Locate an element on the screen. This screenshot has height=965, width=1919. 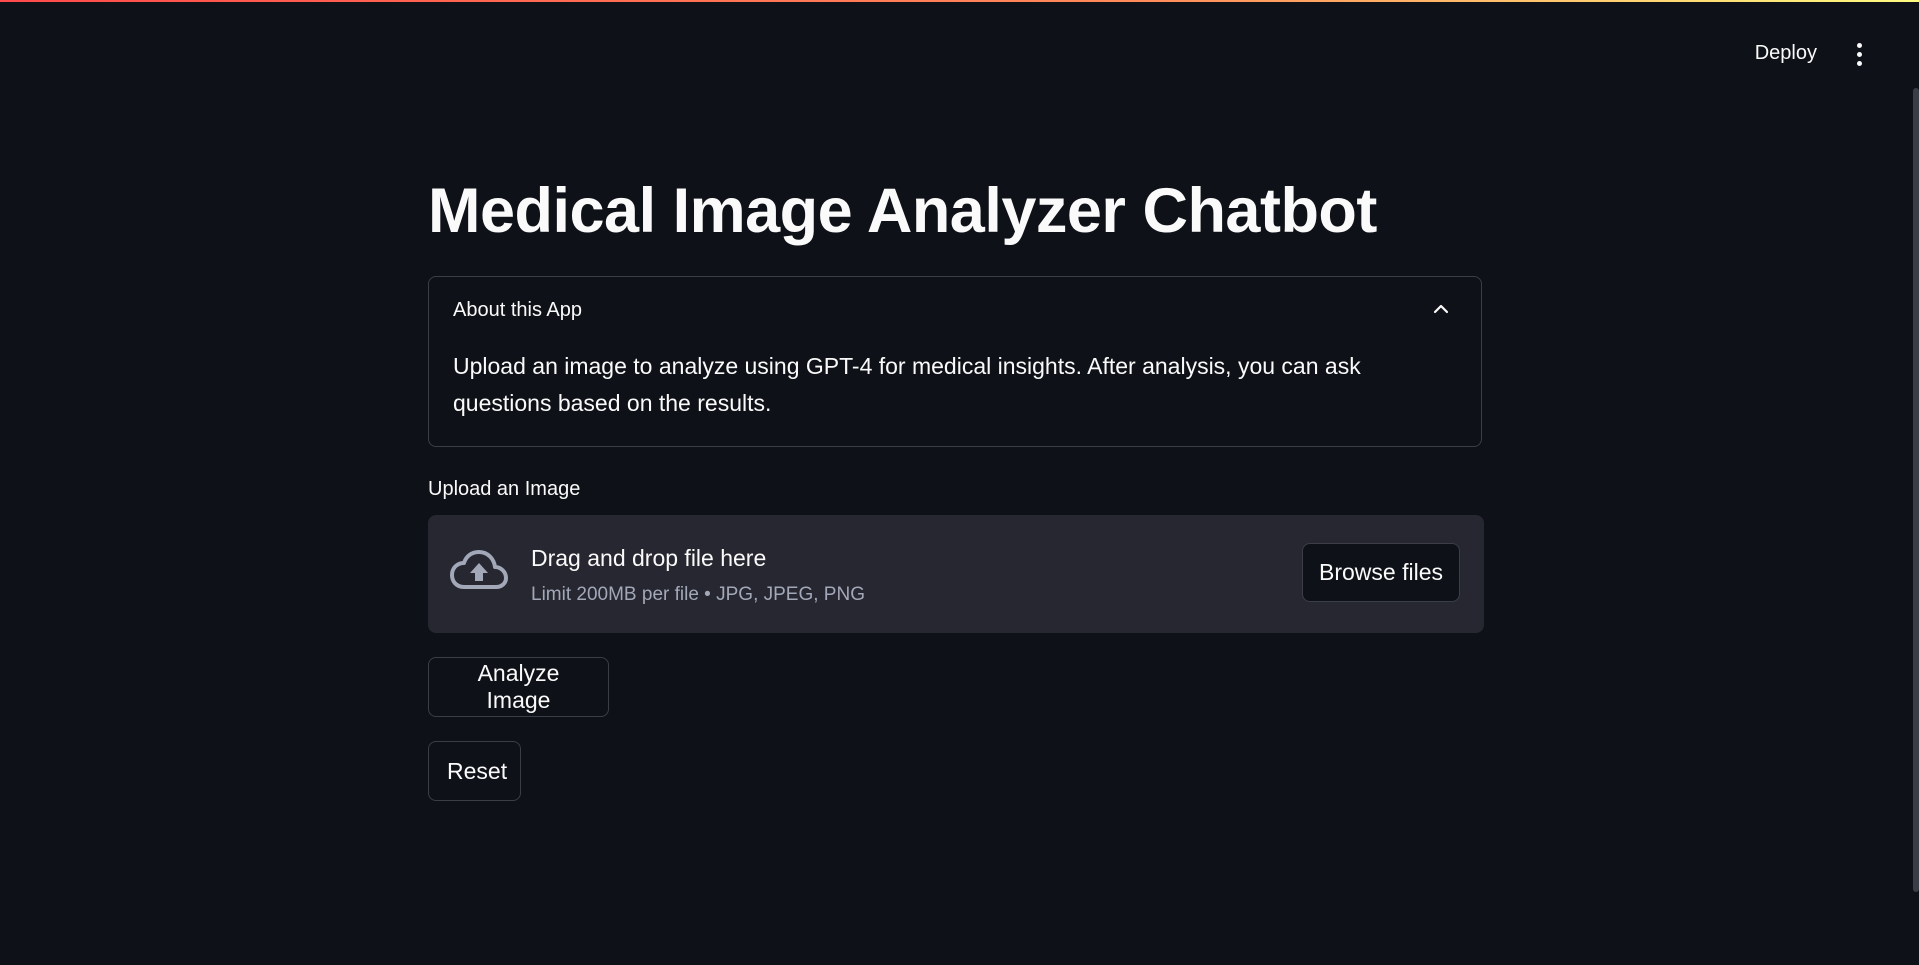
reset-button: Reset is located at coordinates (474, 771).